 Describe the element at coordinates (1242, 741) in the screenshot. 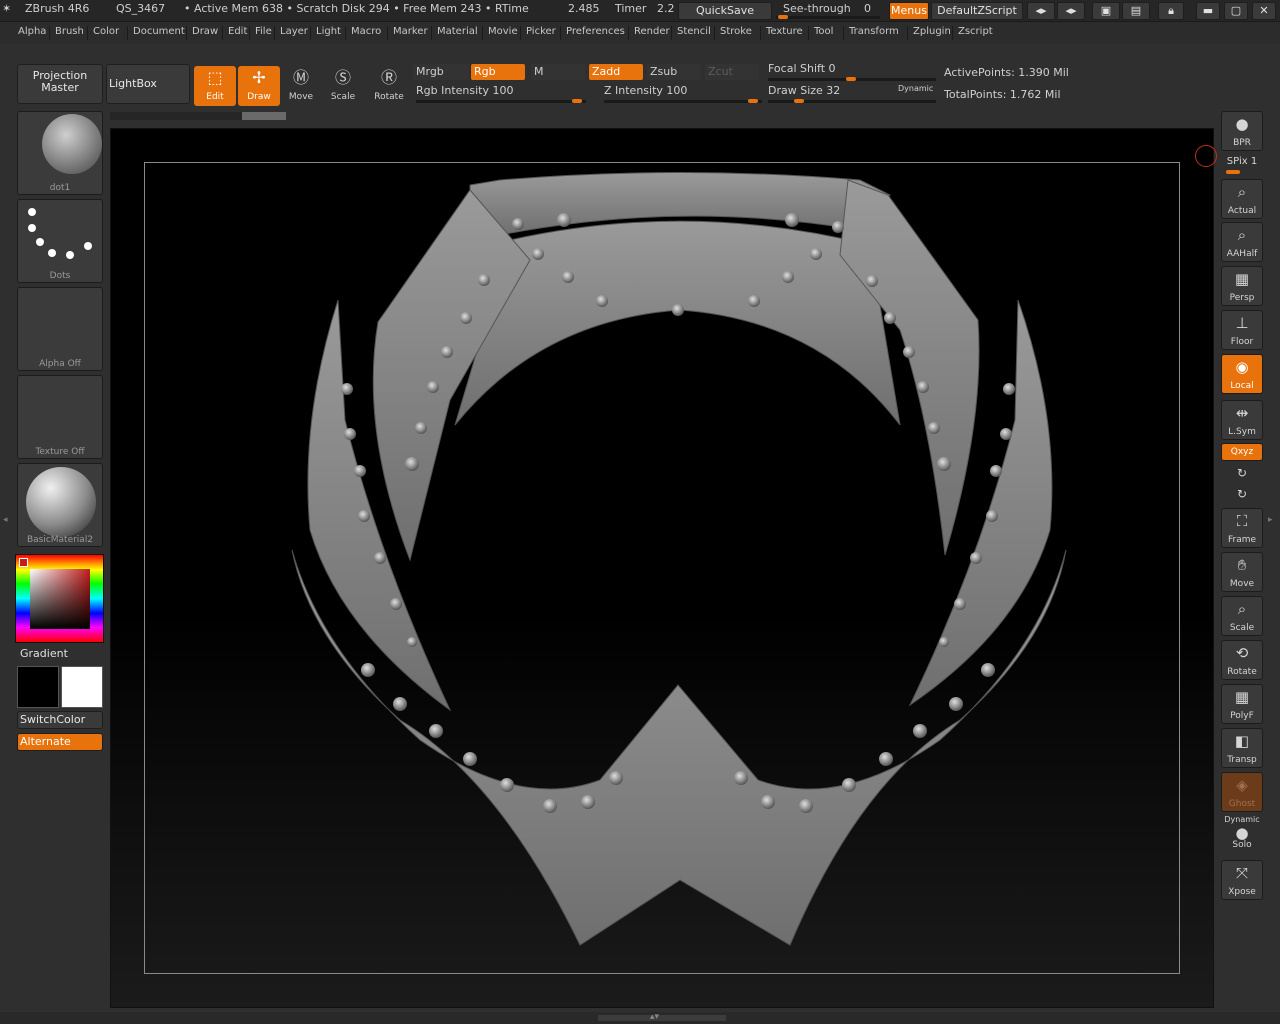

I see `transparency-icon: ◧` at that location.